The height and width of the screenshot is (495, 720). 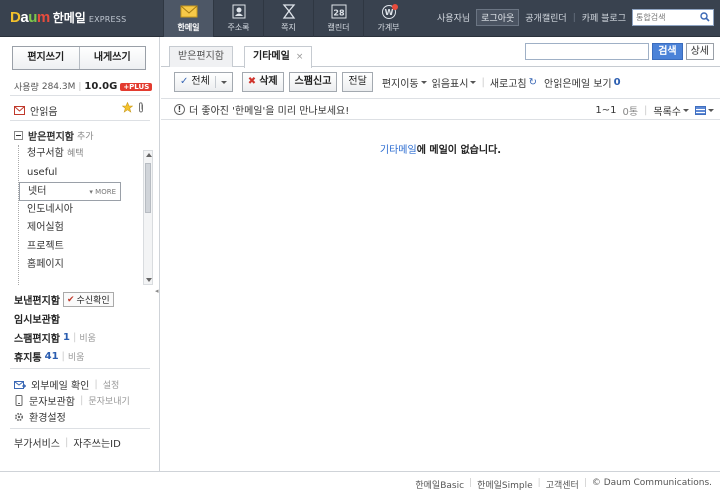 What do you see at coordinates (37, 318) in the screenshot?
I see `temp-folder: 임시보관함` at bounding box center [37, 318].